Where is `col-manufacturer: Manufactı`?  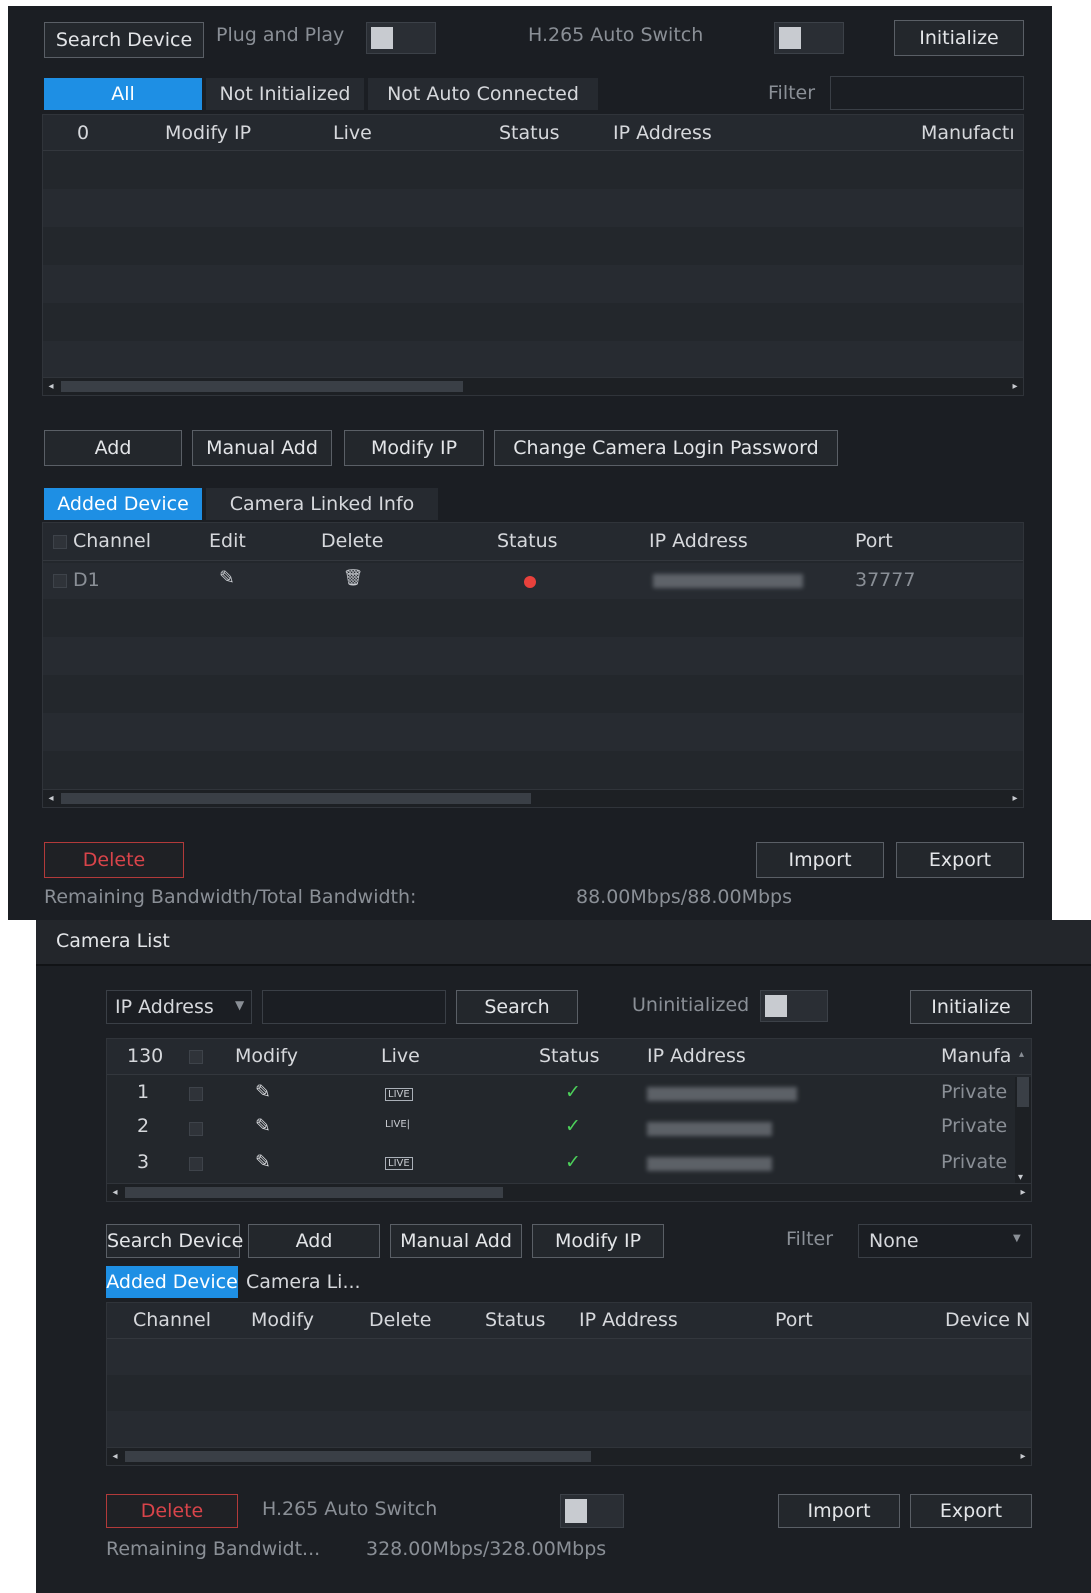 col-manufacturer: Manufactı is located at coordinates (968, 133).